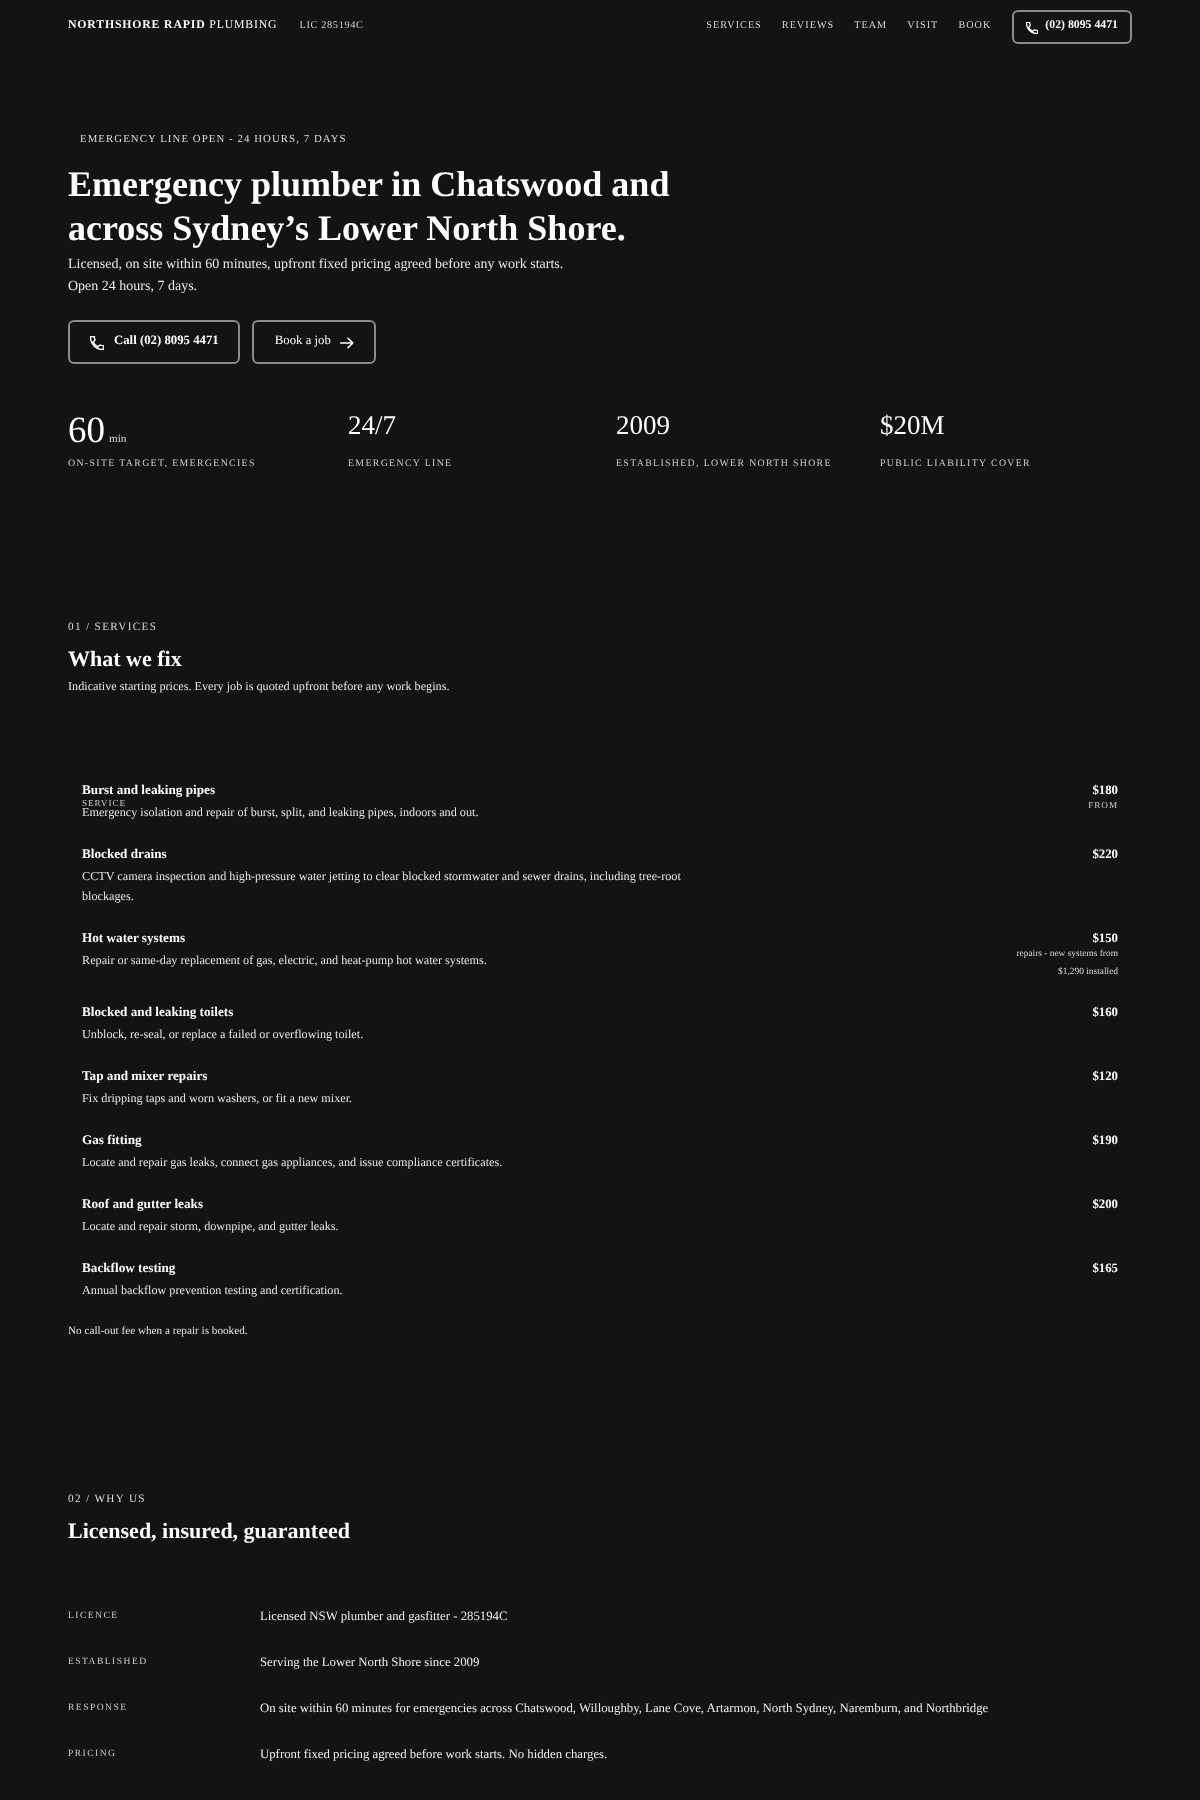  I want to click on stat-value: 2009, so click(643, 426).